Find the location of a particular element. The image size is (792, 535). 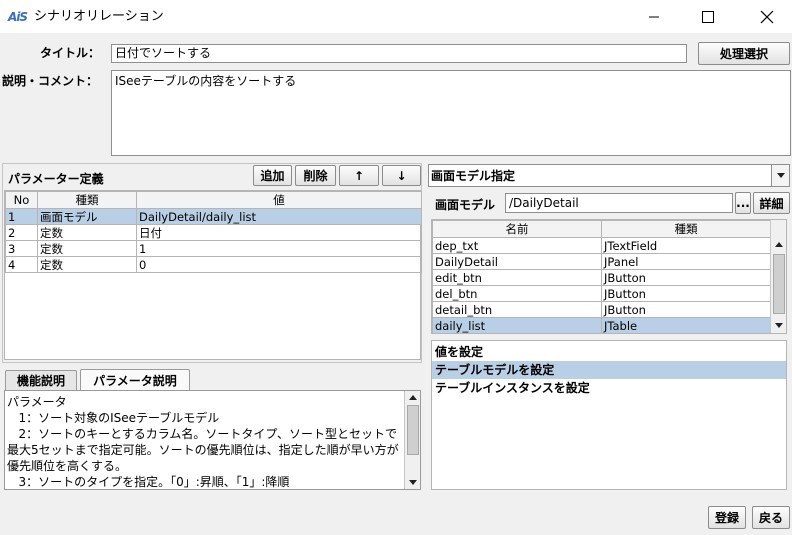

component-row: daily_list JTable is located at coordinates (601, 325).